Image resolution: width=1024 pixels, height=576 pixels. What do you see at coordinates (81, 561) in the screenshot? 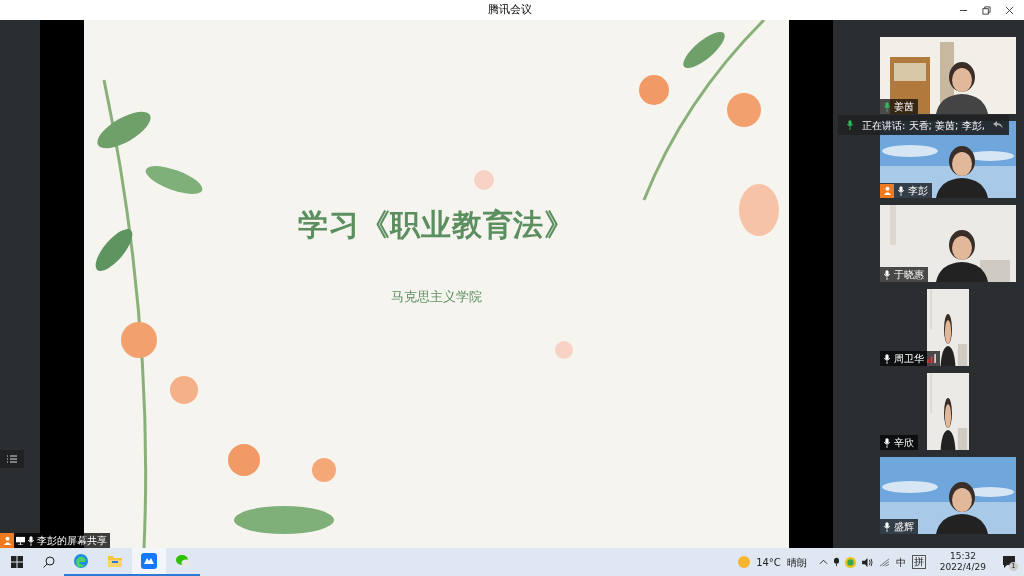
I see `browser-icon` at bounding box center [81, 561].